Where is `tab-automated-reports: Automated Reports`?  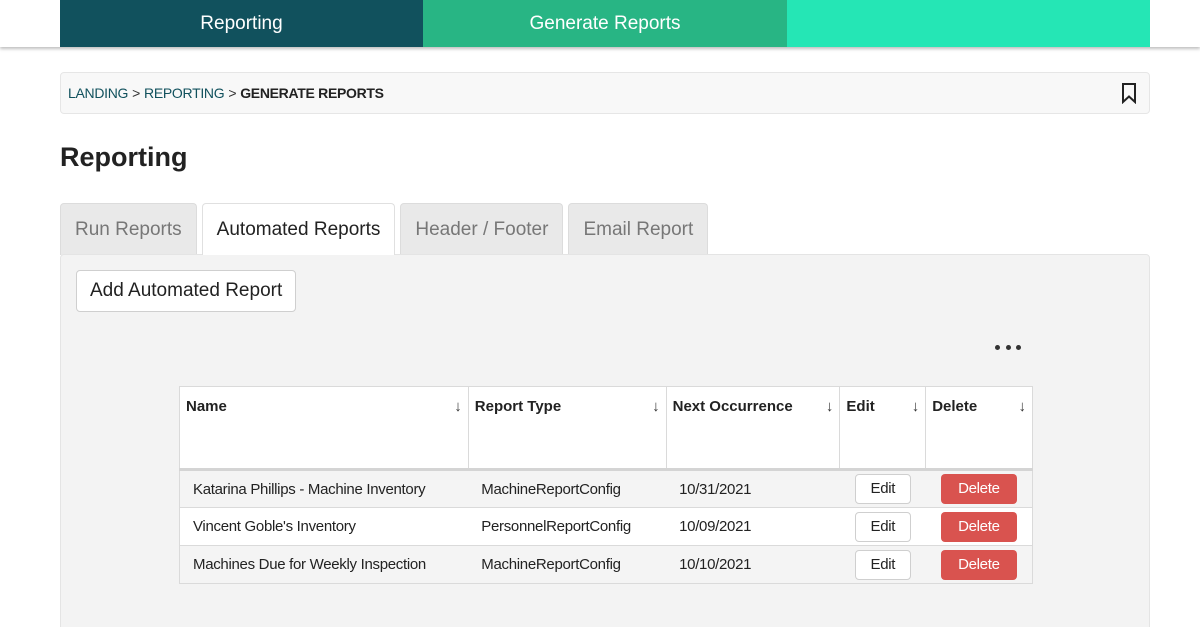
tab-automated-reports: Automated Reports is located at coordinates (298, 229).